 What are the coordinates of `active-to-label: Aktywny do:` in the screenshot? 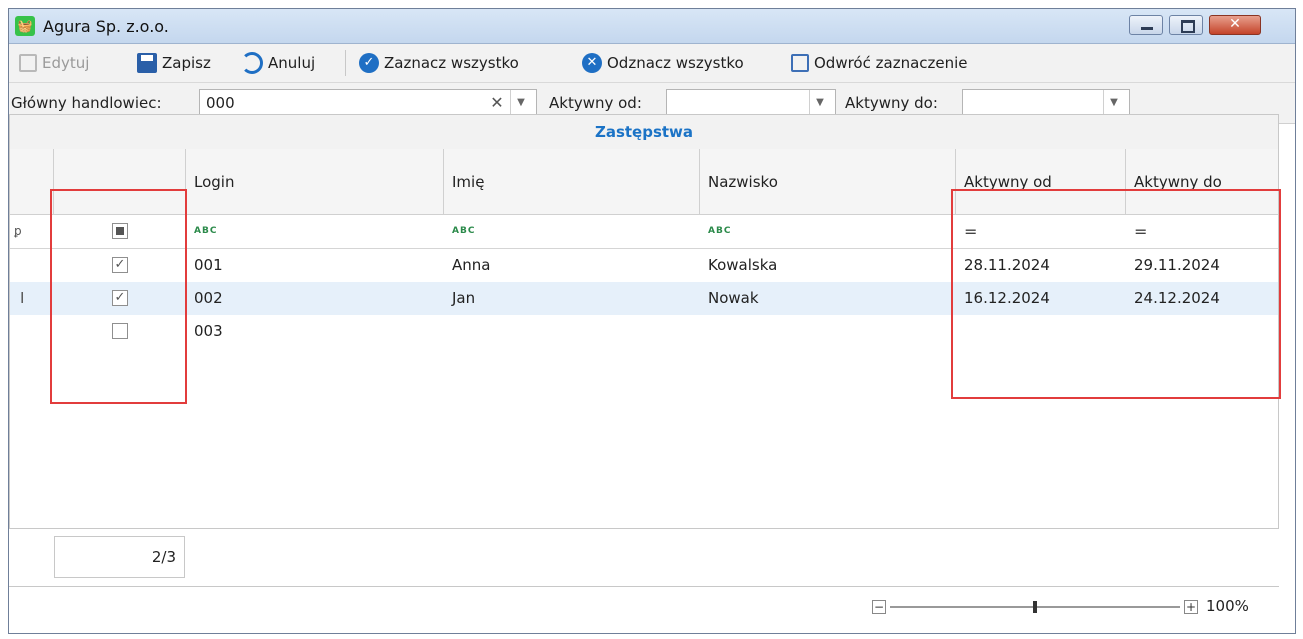 It's located at (891, 103).